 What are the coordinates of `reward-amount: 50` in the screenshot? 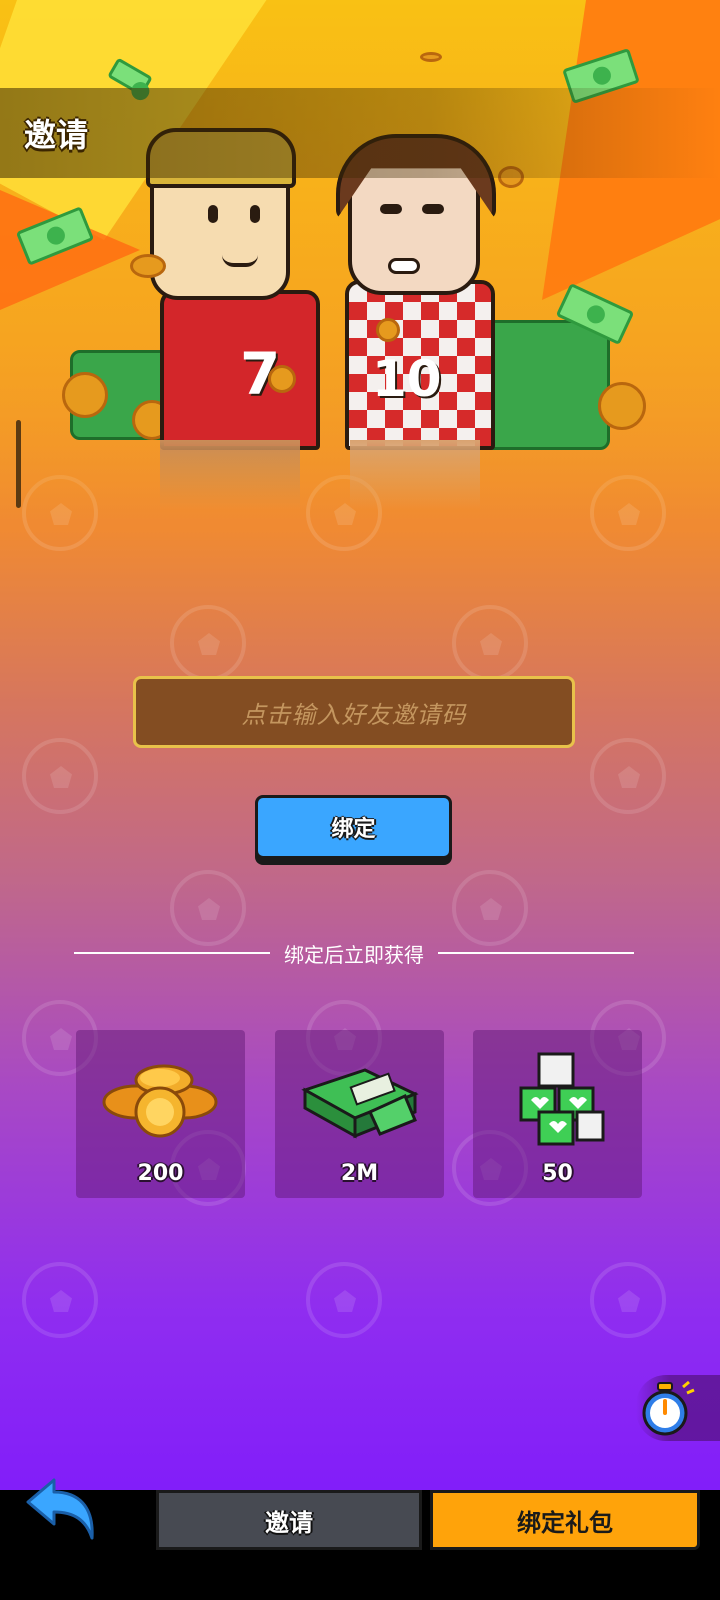 It's located at (557, 1173).